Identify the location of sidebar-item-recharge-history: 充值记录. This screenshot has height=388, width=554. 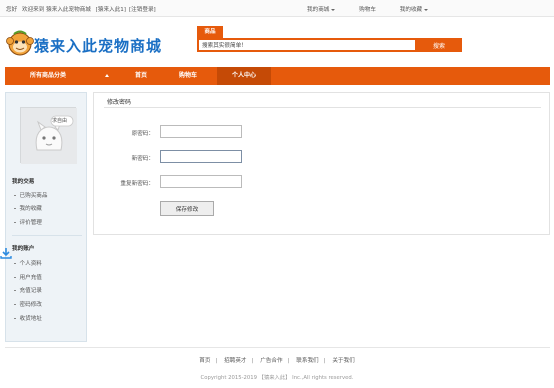
(28, 290).